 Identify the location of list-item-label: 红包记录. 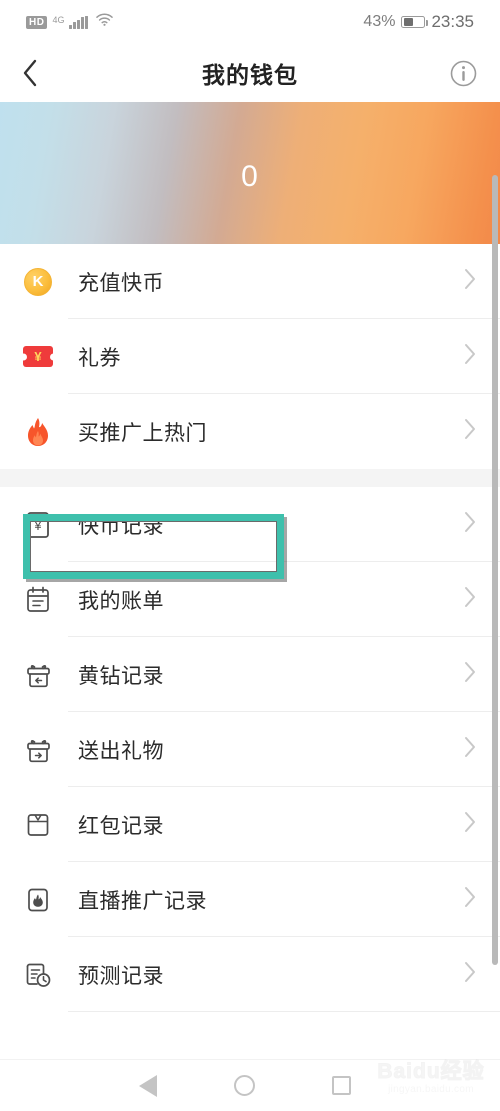
(121, 826).